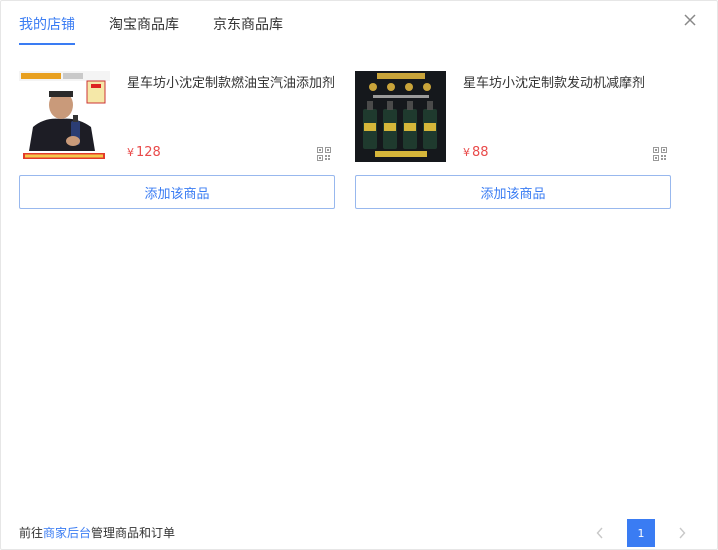 The image size is (718, 550). I want to click on product-name: 星车坊小沈定制款发动机减摩剂, so click(554, 83).